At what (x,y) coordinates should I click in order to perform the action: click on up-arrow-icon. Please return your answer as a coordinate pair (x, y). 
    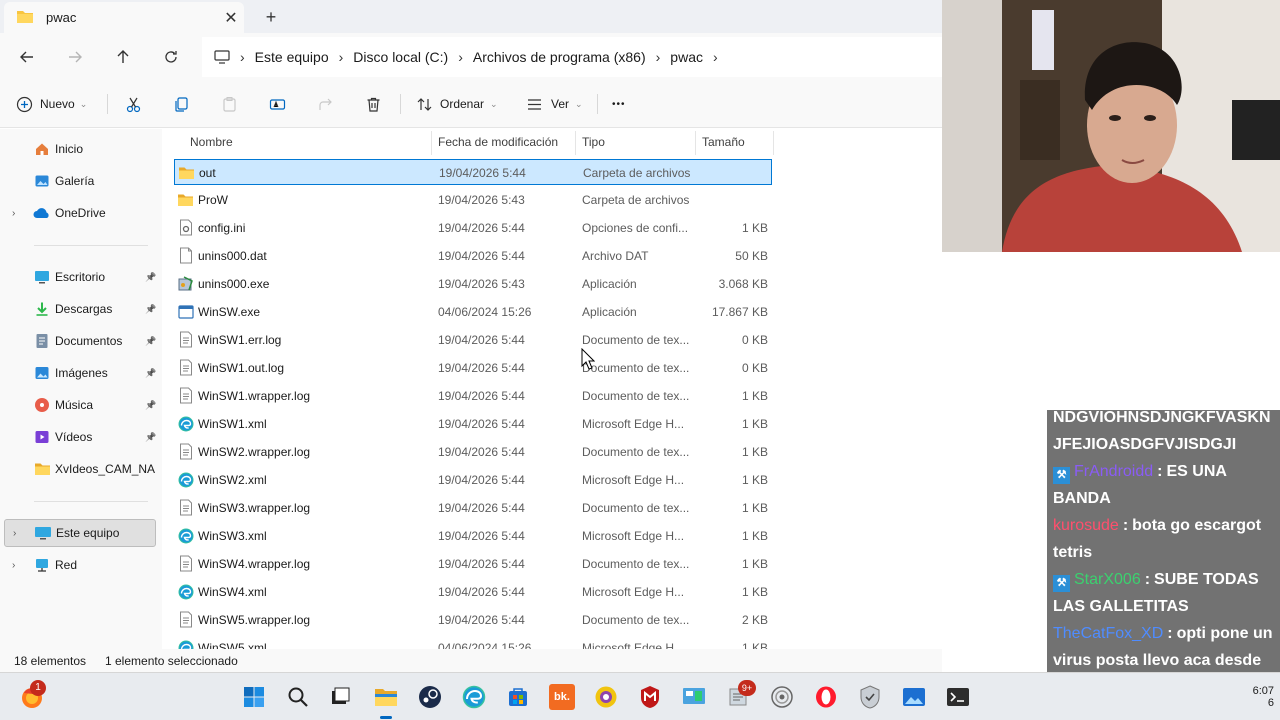
    Looking at the image, I should click on (123, 57).